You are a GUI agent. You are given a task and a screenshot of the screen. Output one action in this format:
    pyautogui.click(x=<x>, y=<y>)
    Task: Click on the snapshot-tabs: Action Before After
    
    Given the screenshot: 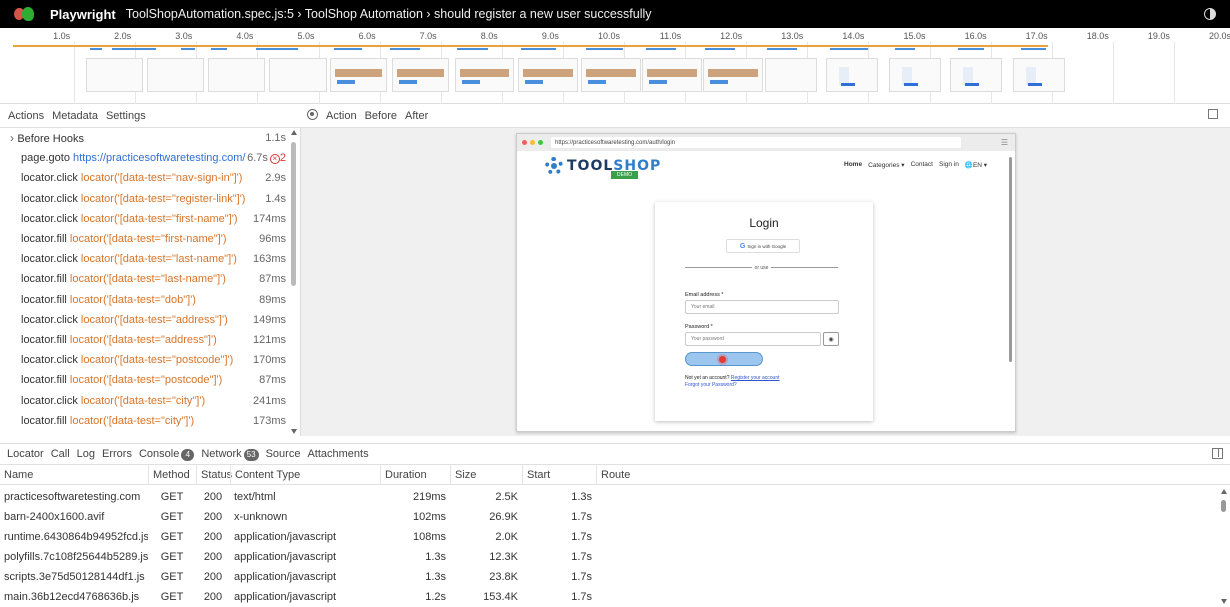 What is the action you would take?
    pyautogui.click(x=765, y=116)
    